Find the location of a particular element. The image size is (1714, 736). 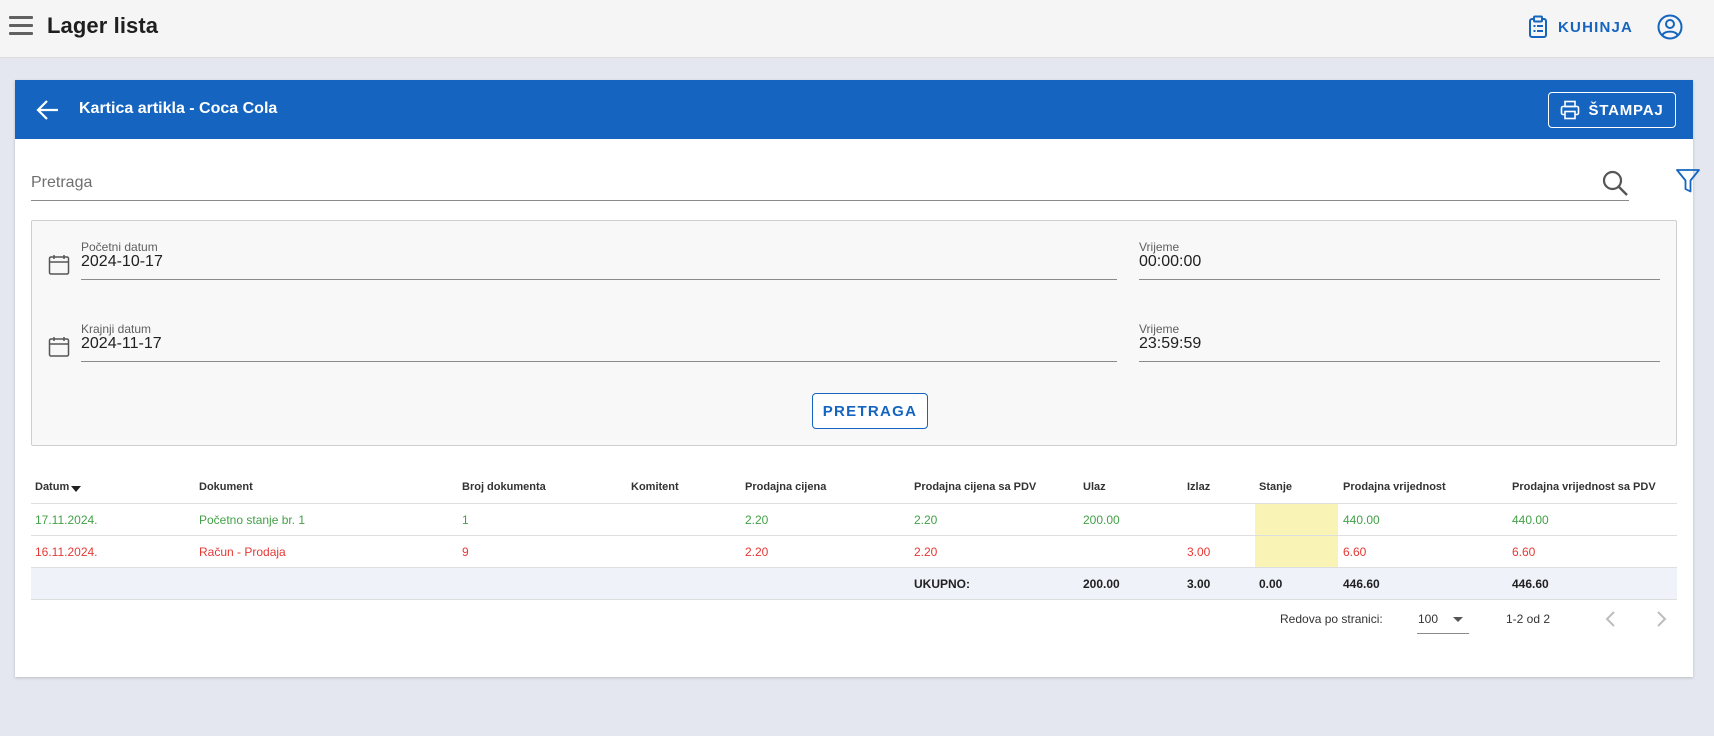

total-ulaz: 200.00 is located at coordinates (1101, 584).